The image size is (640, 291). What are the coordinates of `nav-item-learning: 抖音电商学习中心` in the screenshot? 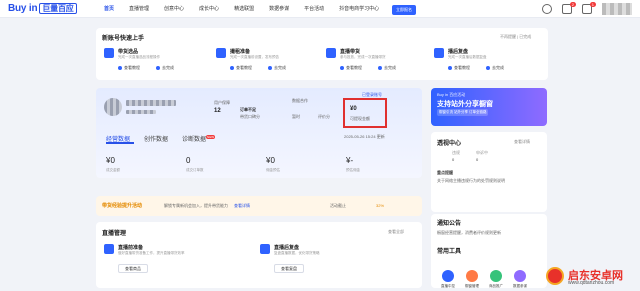 It's located at (359, 8).